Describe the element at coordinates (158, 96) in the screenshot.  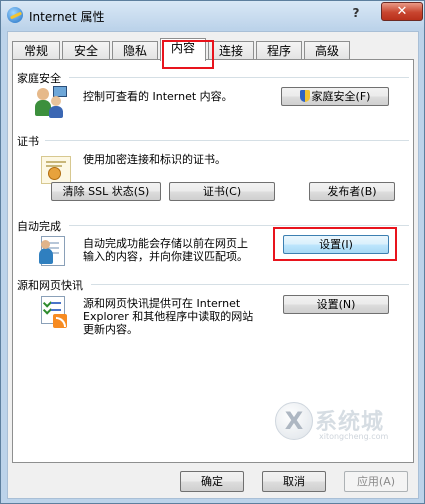
I see `family-safety-description: 控制可查看的 Internet 内容。` at that location.